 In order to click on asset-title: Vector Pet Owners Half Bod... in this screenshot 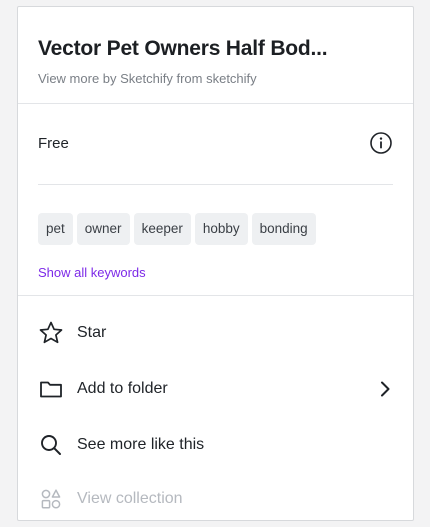, I will do `click(183, 48)`.